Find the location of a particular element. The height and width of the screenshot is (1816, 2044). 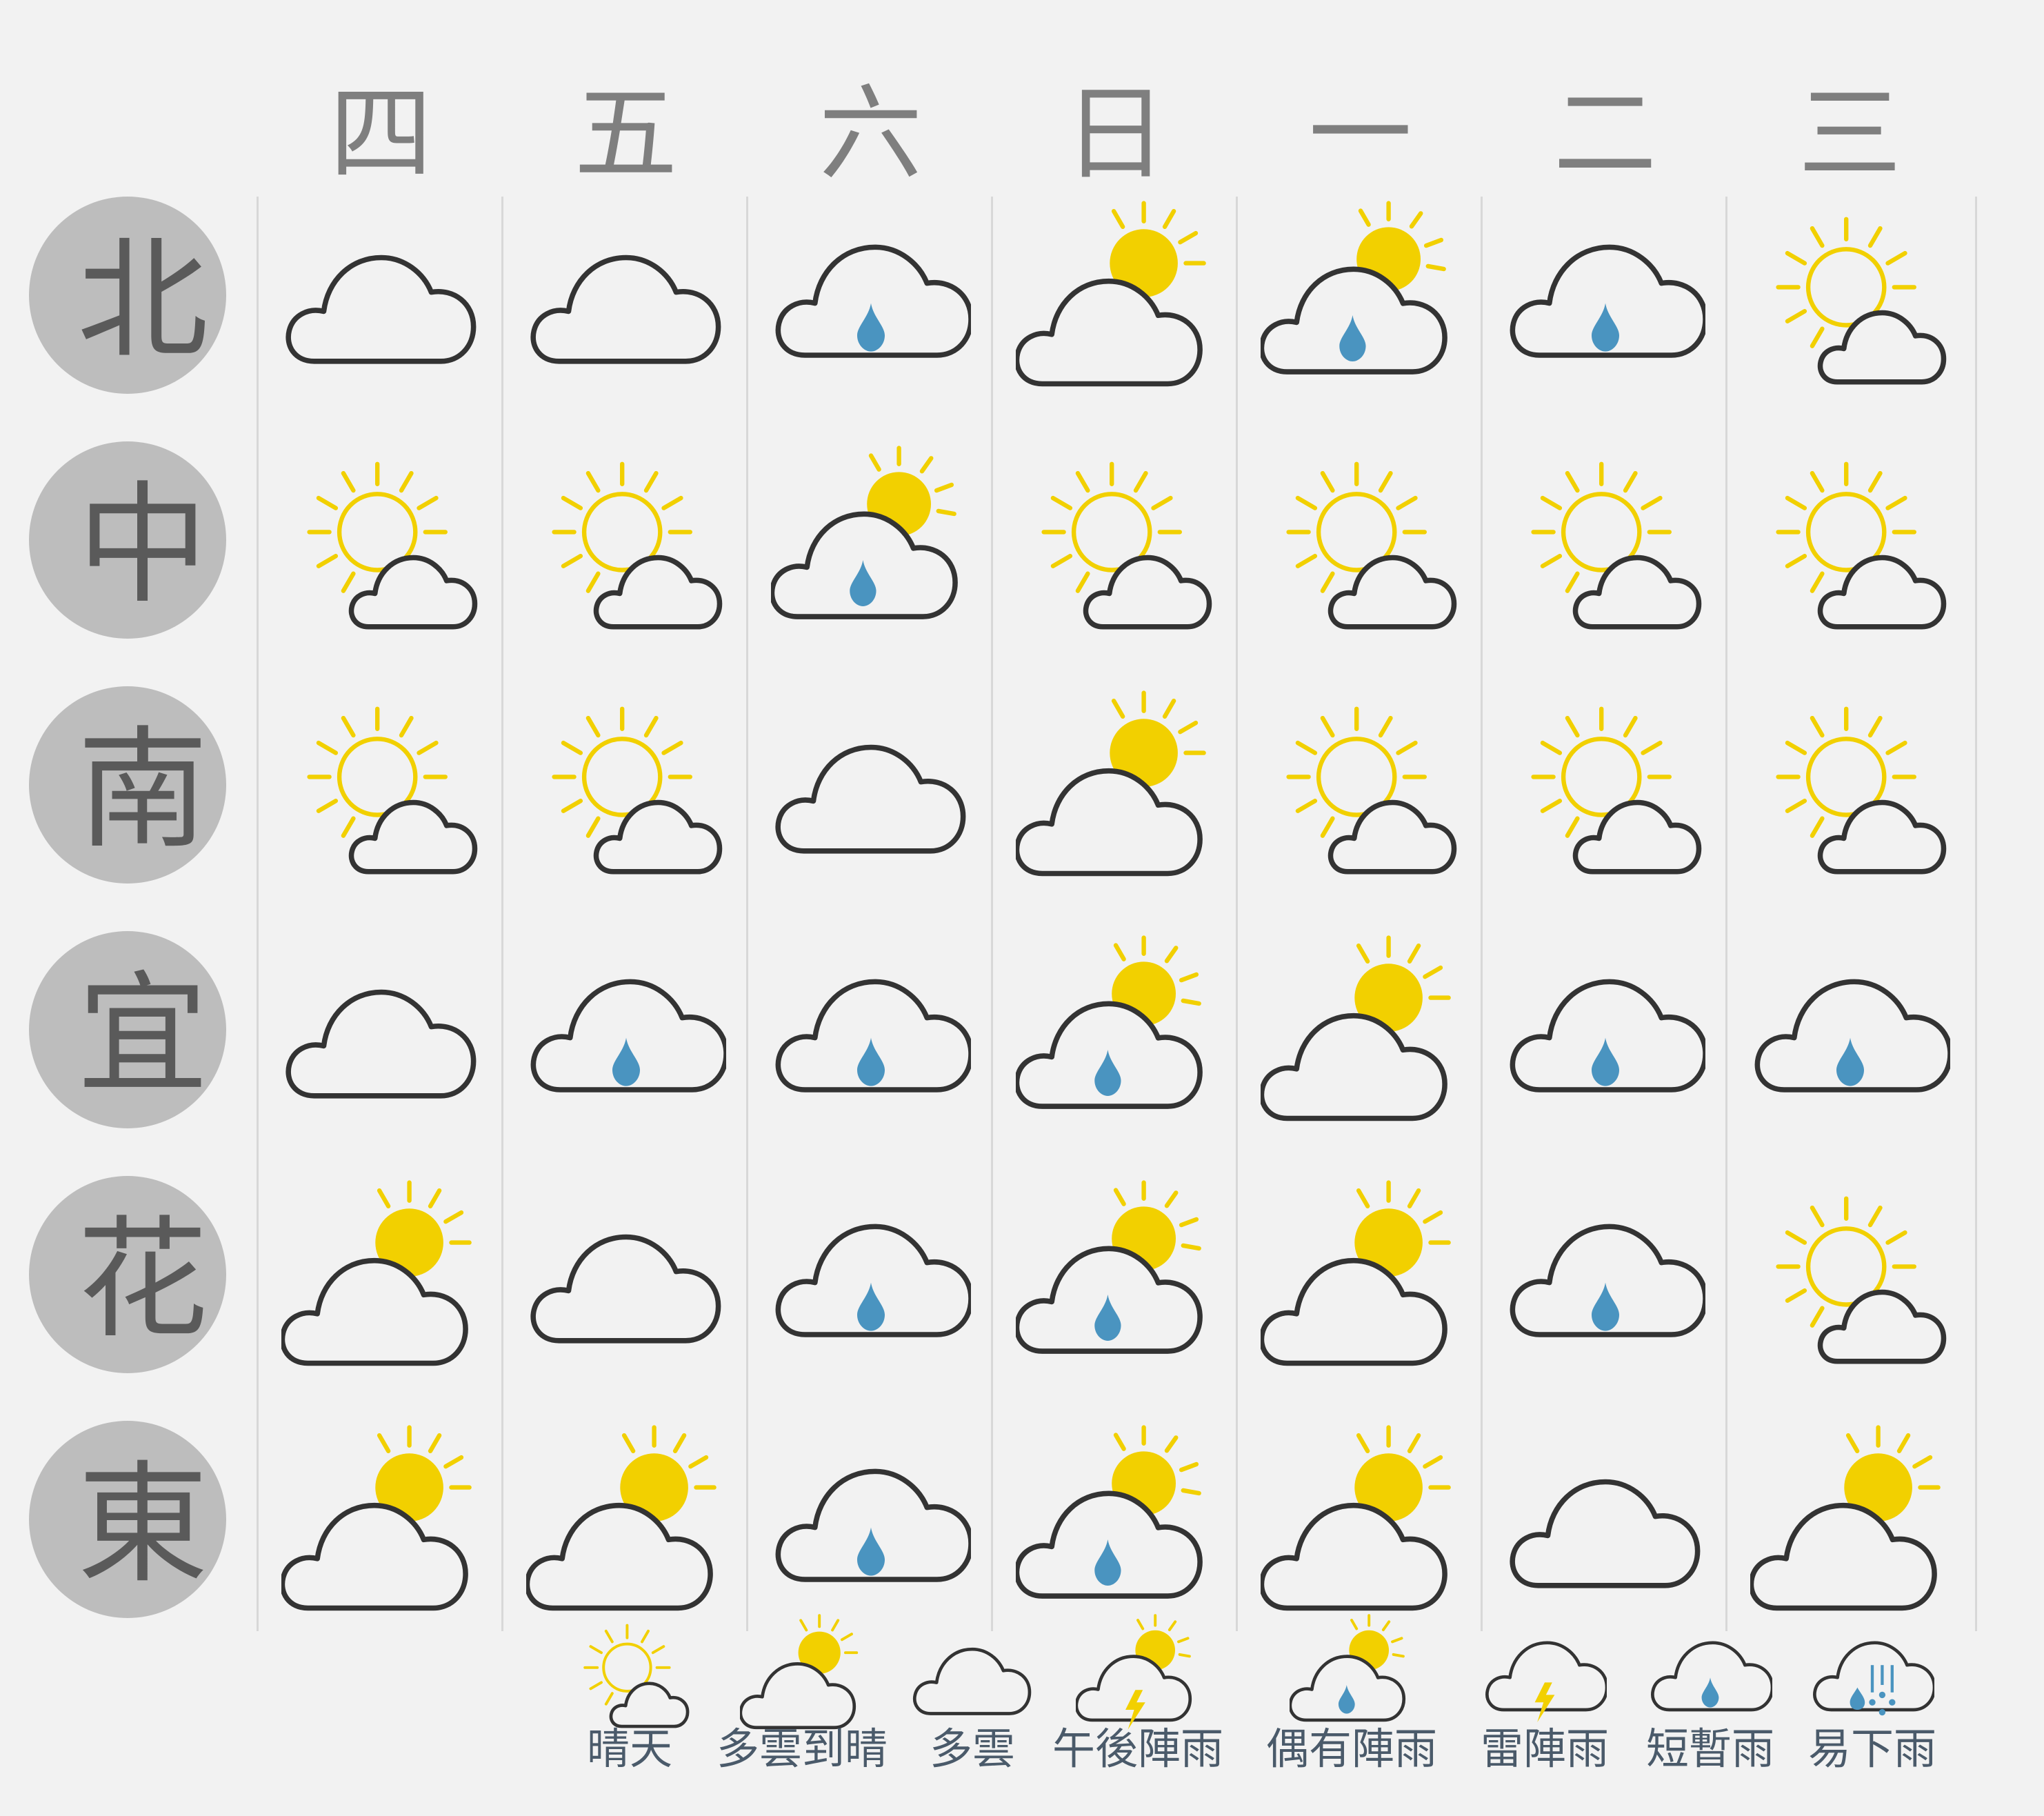

legend-label: 多雲到晴 is located at coordinates (802, 1749).